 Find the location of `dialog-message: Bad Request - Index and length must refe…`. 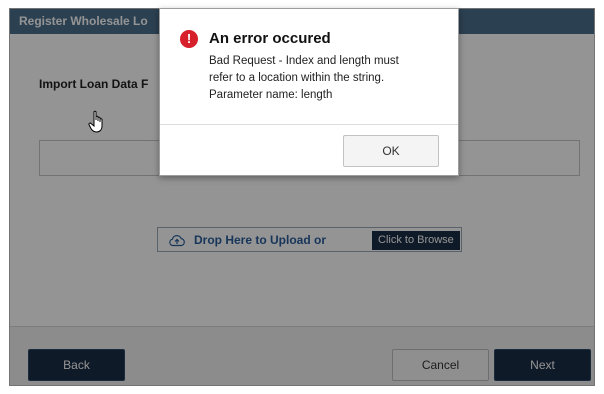

dialog-message: Bad Request - Index and length must refe… is located at coordinates (324, 78).